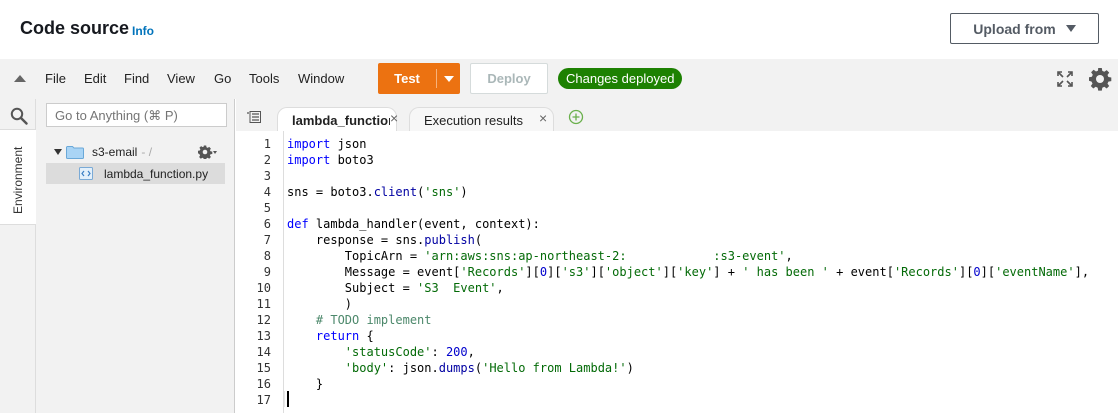  Describe the element at coordinates (327, 144) in the screenshot. I see `code-line: import json` at that location.